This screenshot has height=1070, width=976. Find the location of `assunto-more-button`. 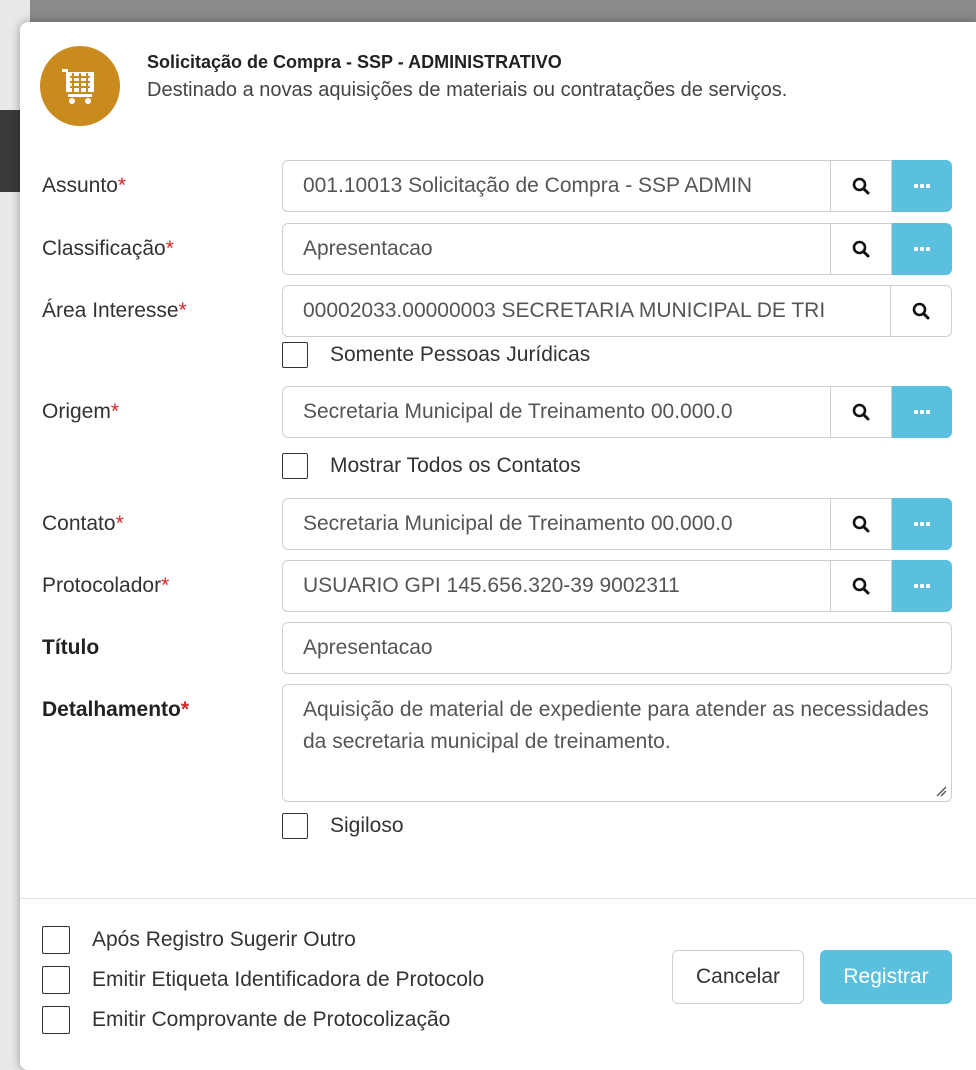

assunto-more-button is located at coordinates (922, 186).